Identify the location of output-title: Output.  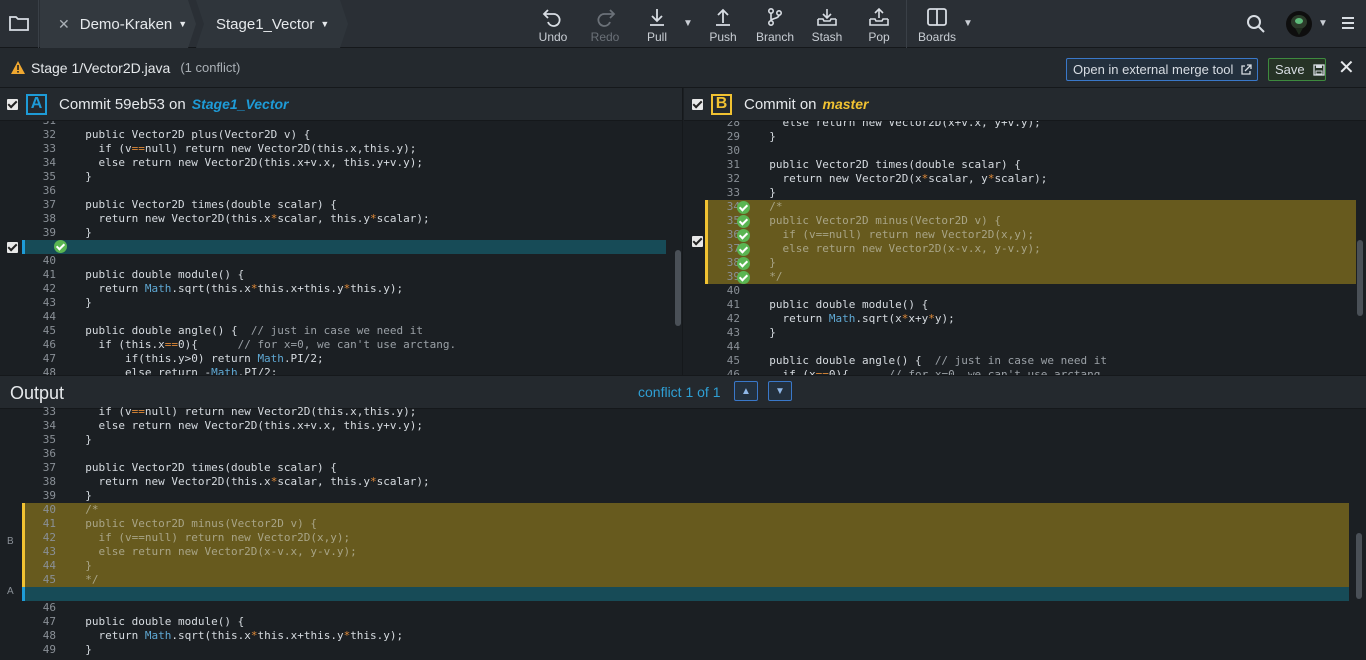
(37, 393).